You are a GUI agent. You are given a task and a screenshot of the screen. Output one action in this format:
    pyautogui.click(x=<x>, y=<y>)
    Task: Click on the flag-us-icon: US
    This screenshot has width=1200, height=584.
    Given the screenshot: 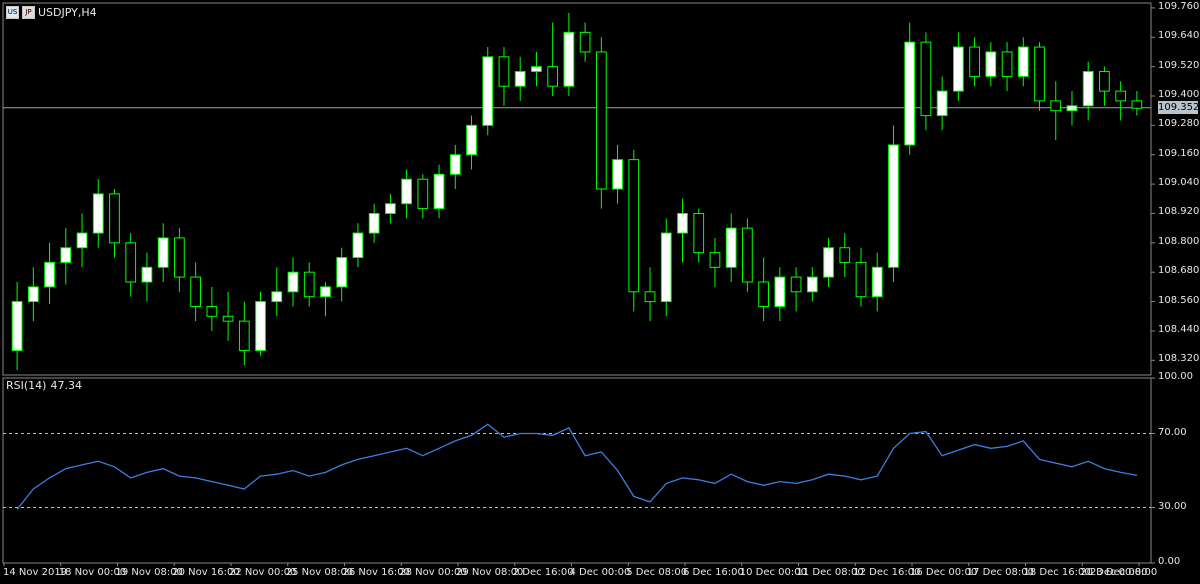 What is the action you would take?
    pyautogui.click(x=12, y=12)
    